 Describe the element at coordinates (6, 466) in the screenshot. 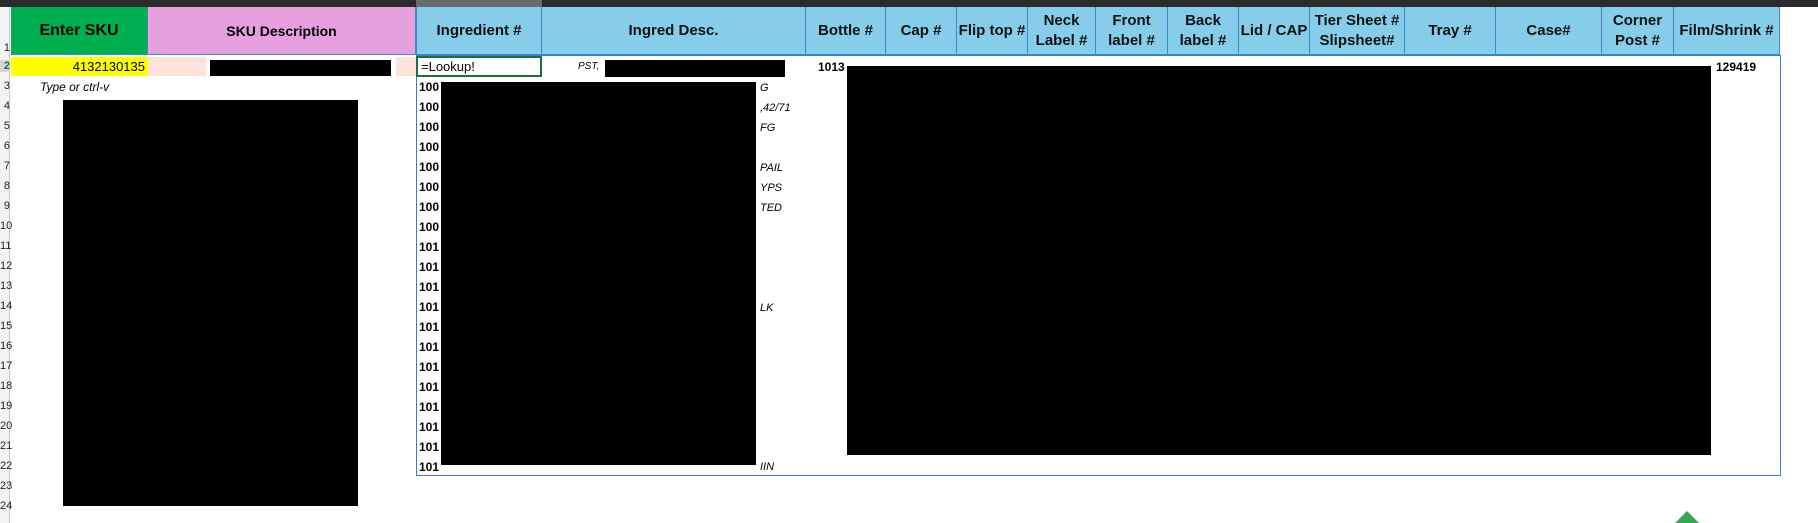

I see `row-number: 22` at that location.